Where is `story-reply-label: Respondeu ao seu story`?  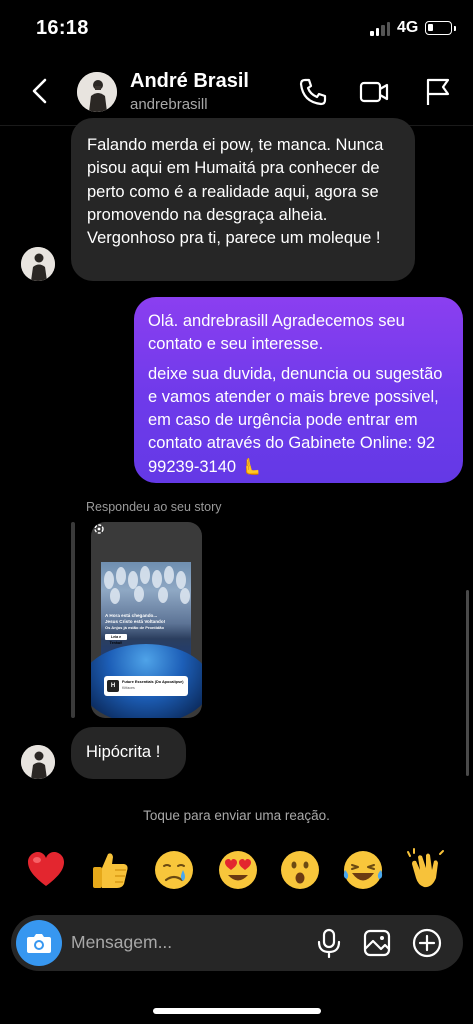
story-reply-label: Respondeu ao seu story is located at coordinates (154, 507).